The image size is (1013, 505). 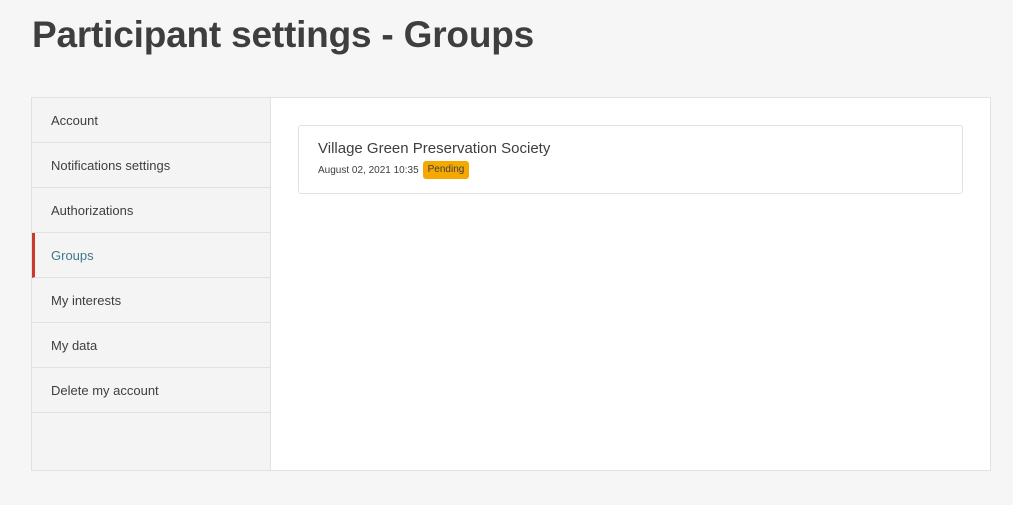 What do you see at coordinates (111, 165) in the screenshot?
I see `sidebar-item-label: Notifications settings` at bounding box center [111, 165].